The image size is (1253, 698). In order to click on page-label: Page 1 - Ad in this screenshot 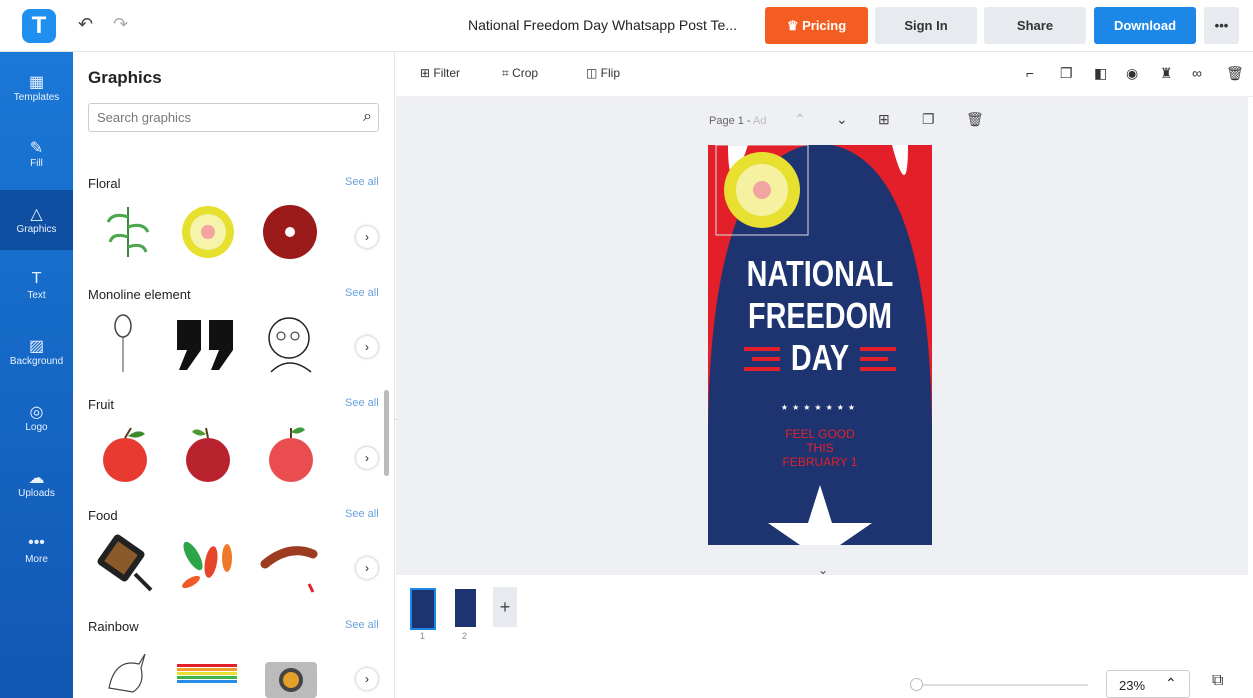, I will do `click(738, 121)`.